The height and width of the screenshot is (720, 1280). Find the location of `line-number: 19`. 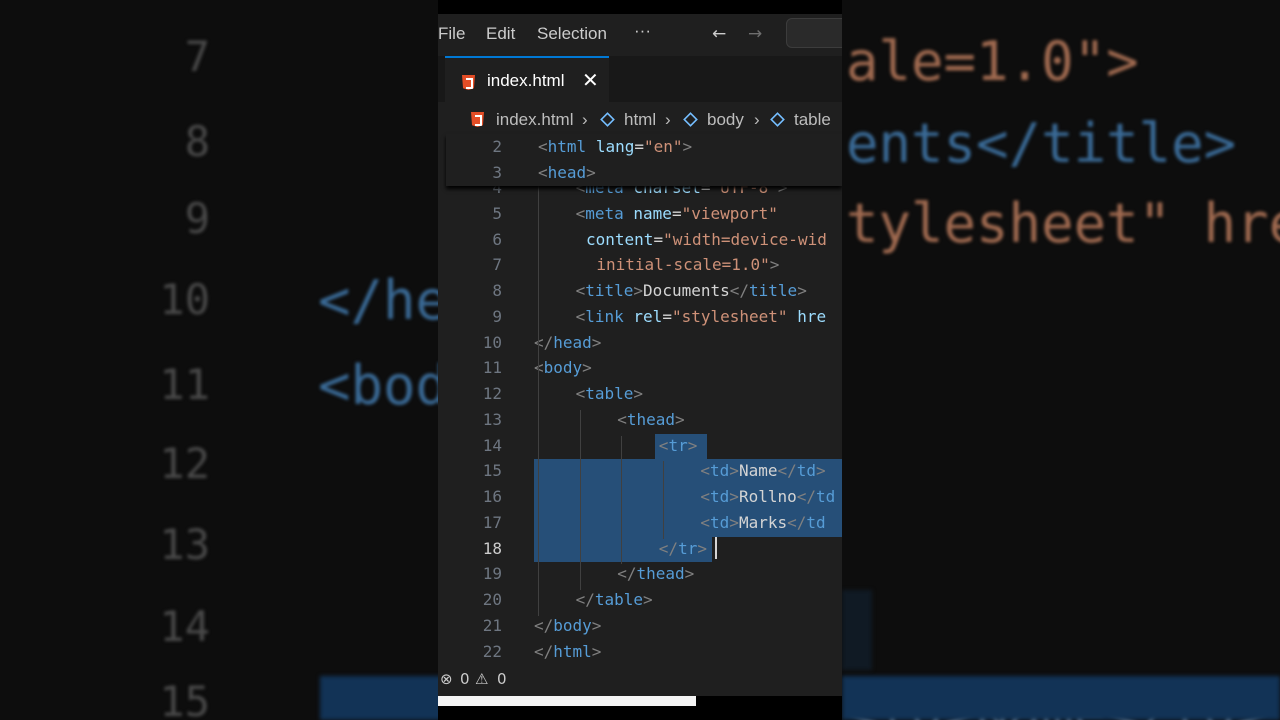

line-number: 19 is located at coordinates (492, 574).